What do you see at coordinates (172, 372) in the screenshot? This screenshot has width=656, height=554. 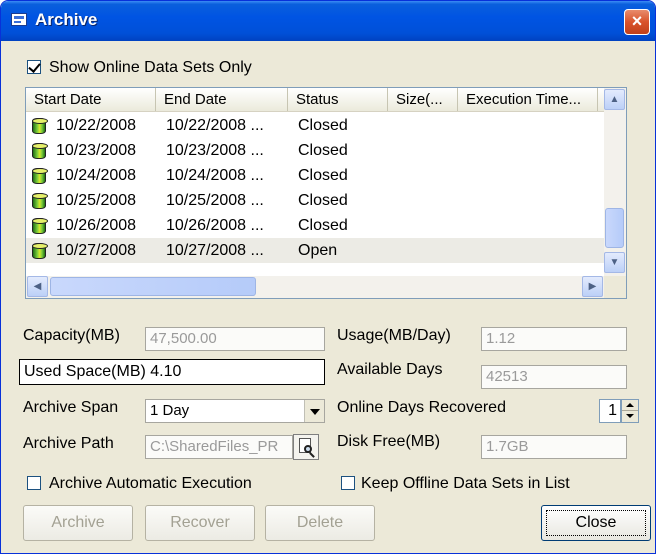 I see `used-space-field: Used Space(MB) 4.10` at bounding box center [172, 372].